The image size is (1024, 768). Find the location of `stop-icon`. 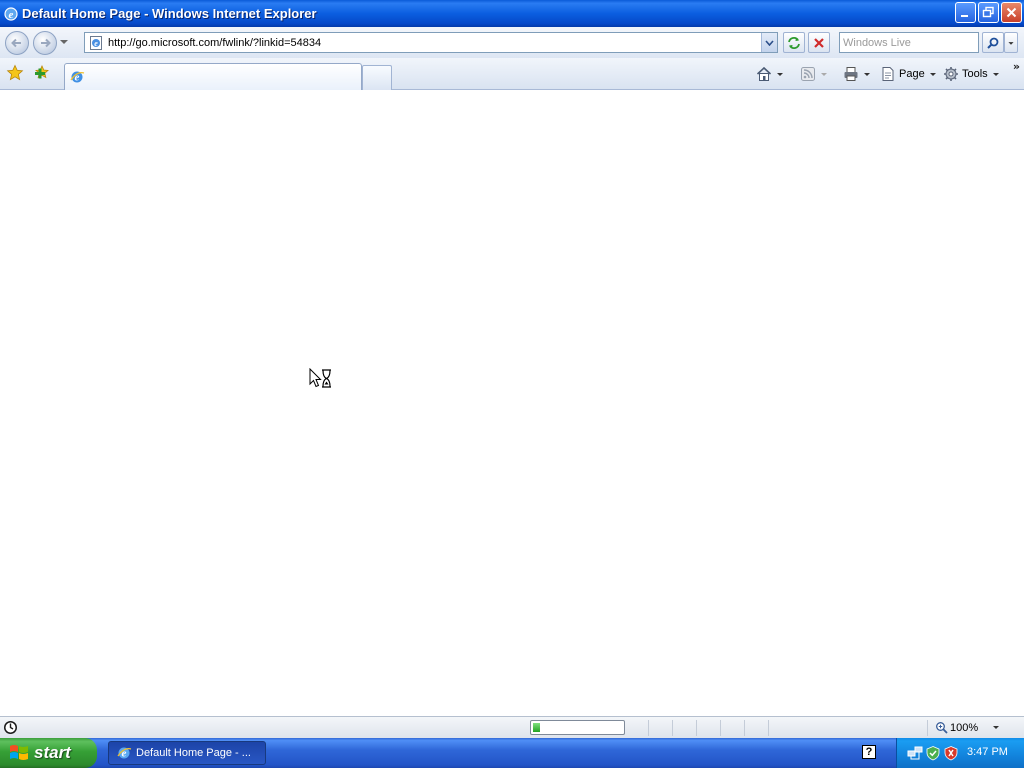

stop-icon is located at coordinates (819, 42).